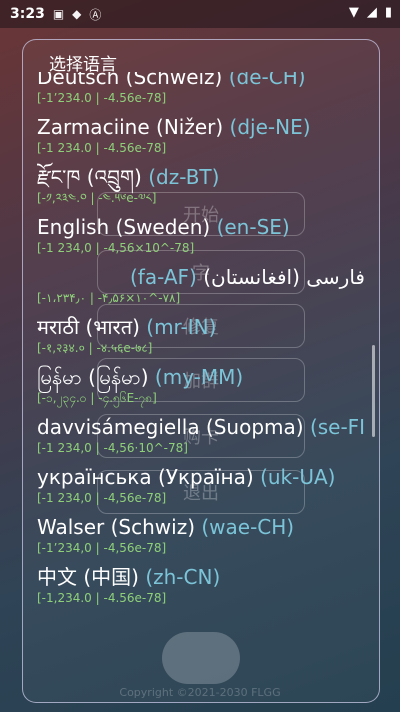 The image size is (400, 712). I want to click on language-name: မြန်မာ (မြန်မာ) (my-MM), so click(201, 377).